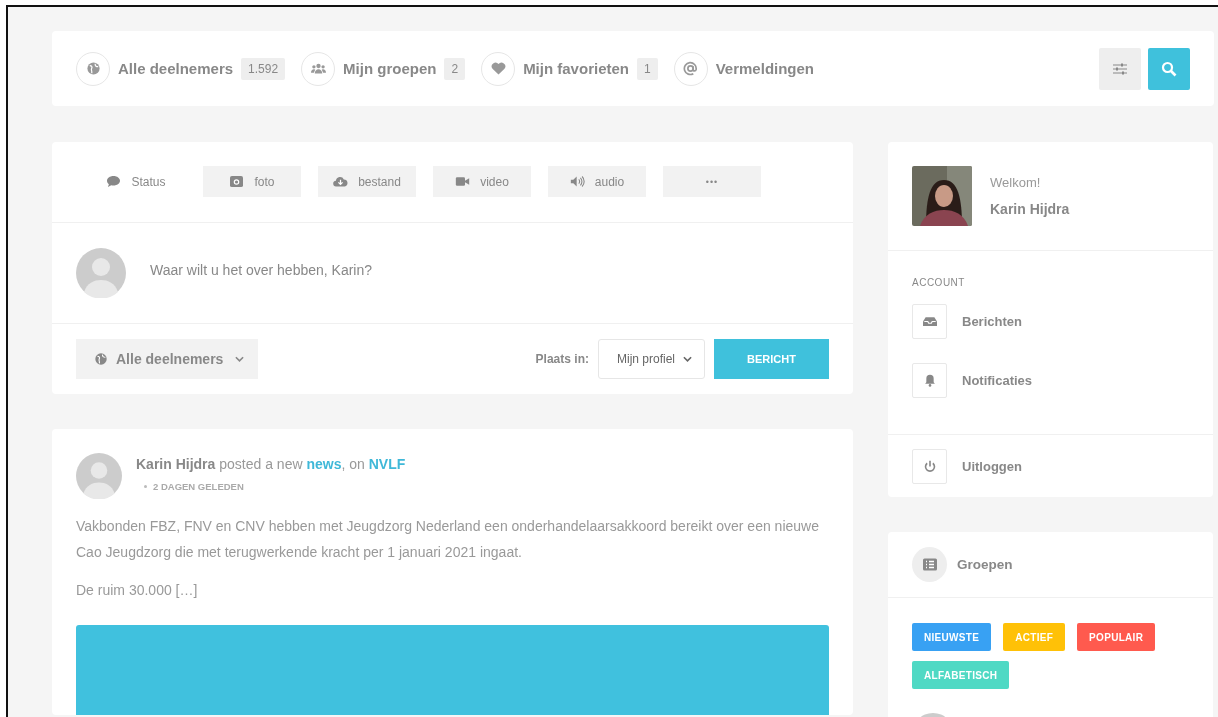 The height and width of the screenshot is (717, 1218). What do you see at coordinates (482, 181) in the screenshot?
I see `post-type-tab: video` at bounding box center [482, 181].